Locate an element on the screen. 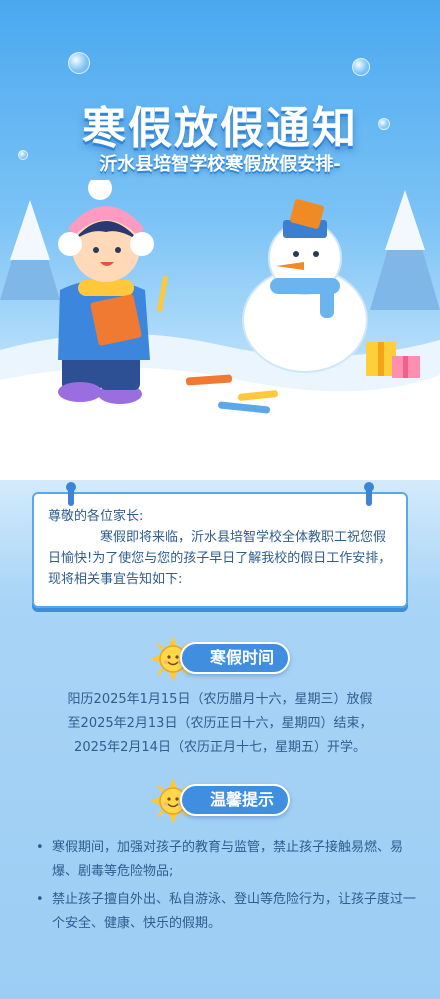 The image size is (440, 999). time-line: 至2025年2月13日（农历正日十六，星期四）结束， is located at coordinates (220, 723).